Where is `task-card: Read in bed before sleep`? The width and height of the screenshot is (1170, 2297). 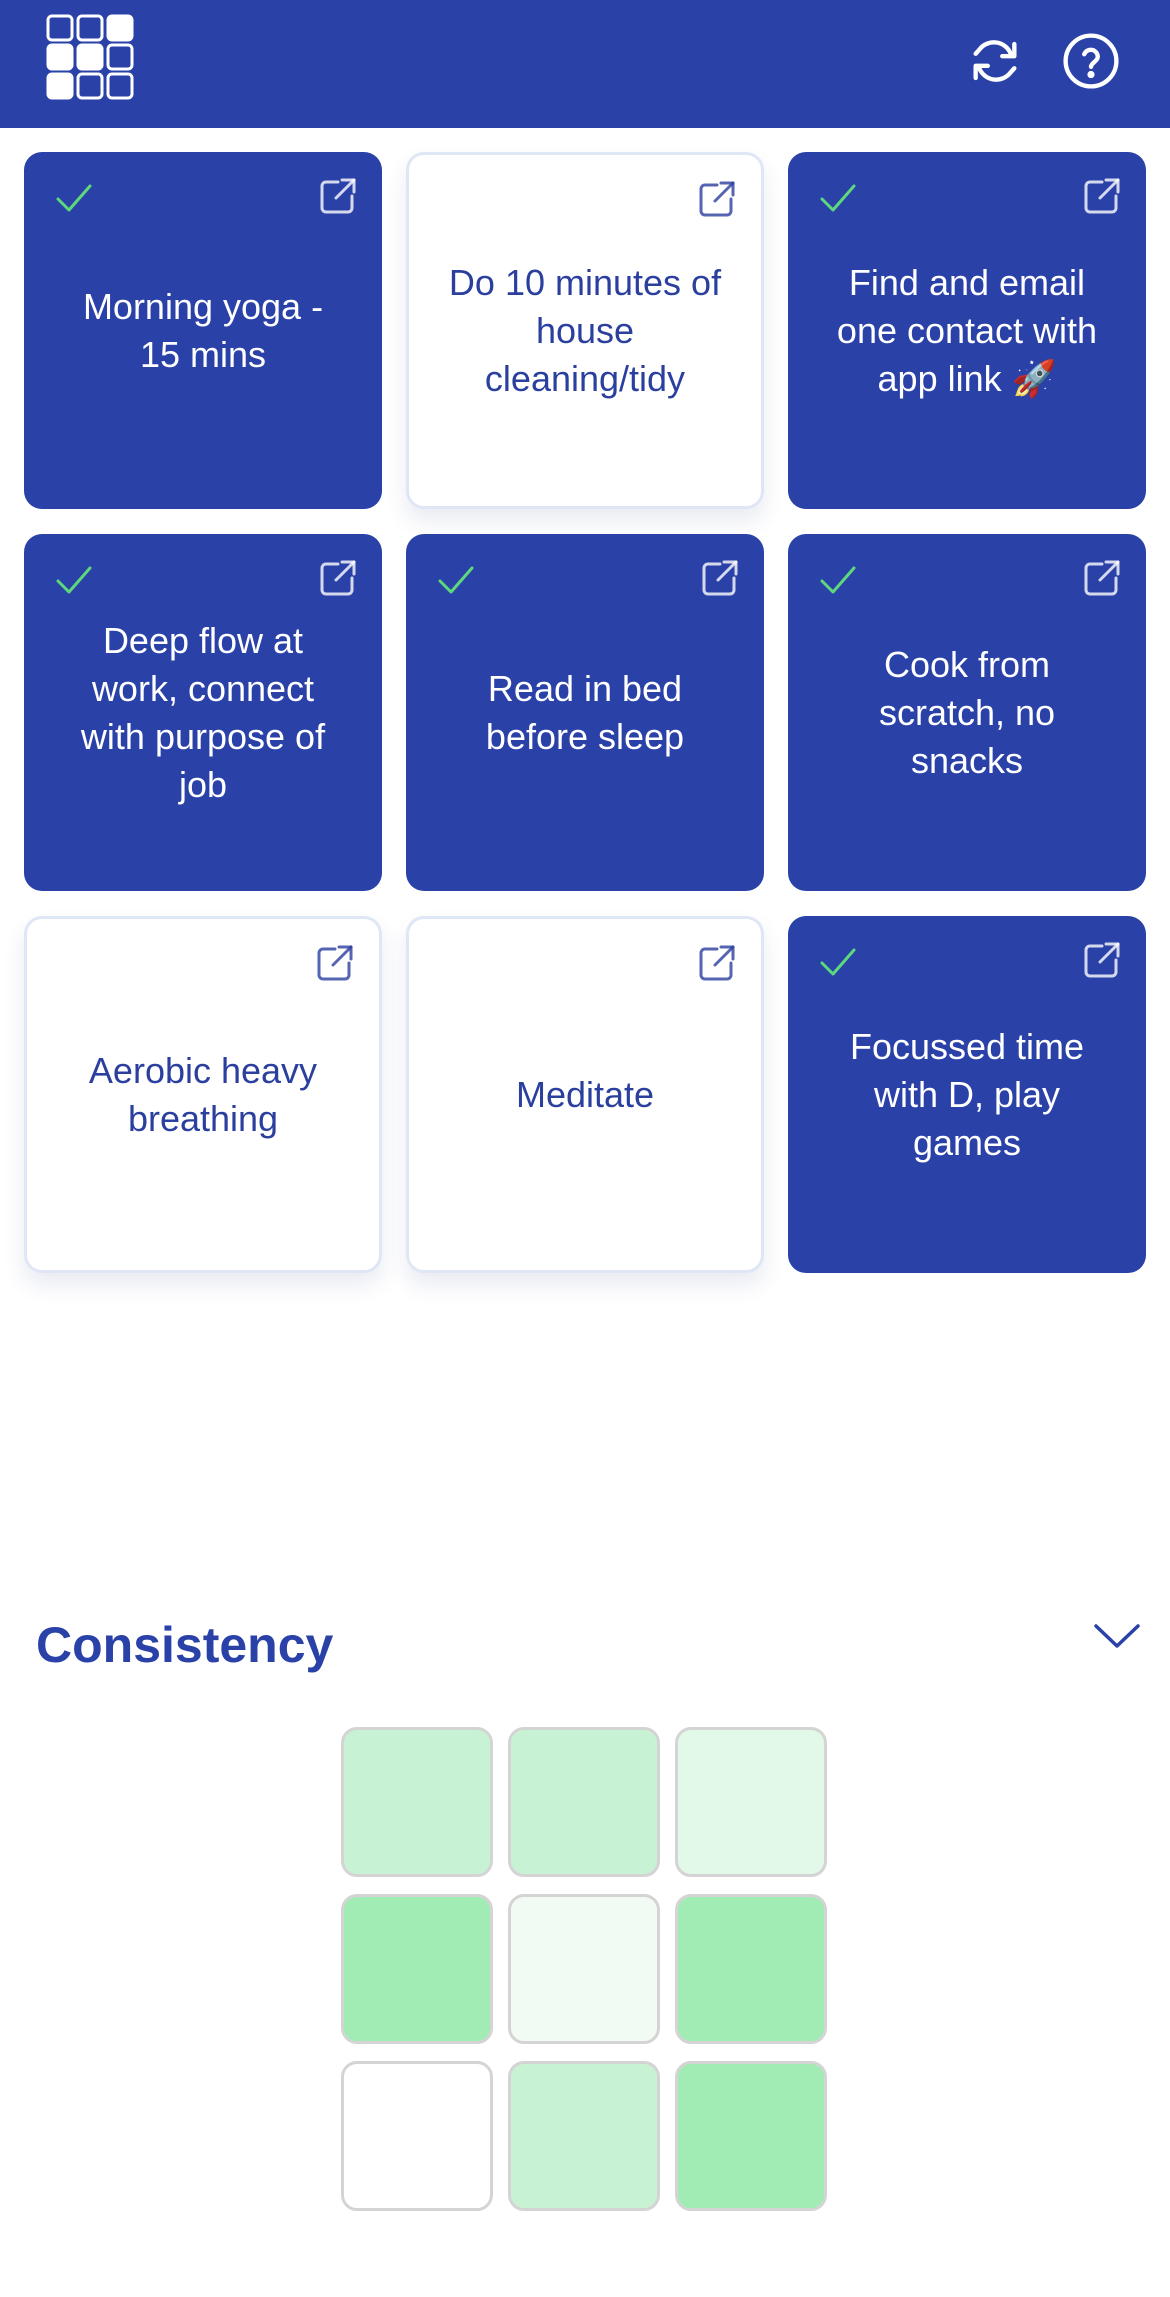
task-card: Read in bed before sleep is located at coordinates (585, 712).